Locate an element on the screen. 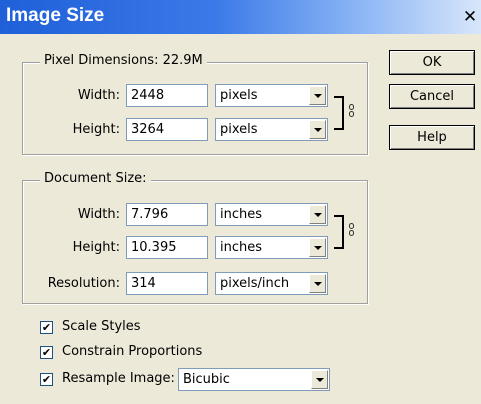 The image size is (481, 404). resample-method-select: Bicubic is located at coordinates (254, 379).